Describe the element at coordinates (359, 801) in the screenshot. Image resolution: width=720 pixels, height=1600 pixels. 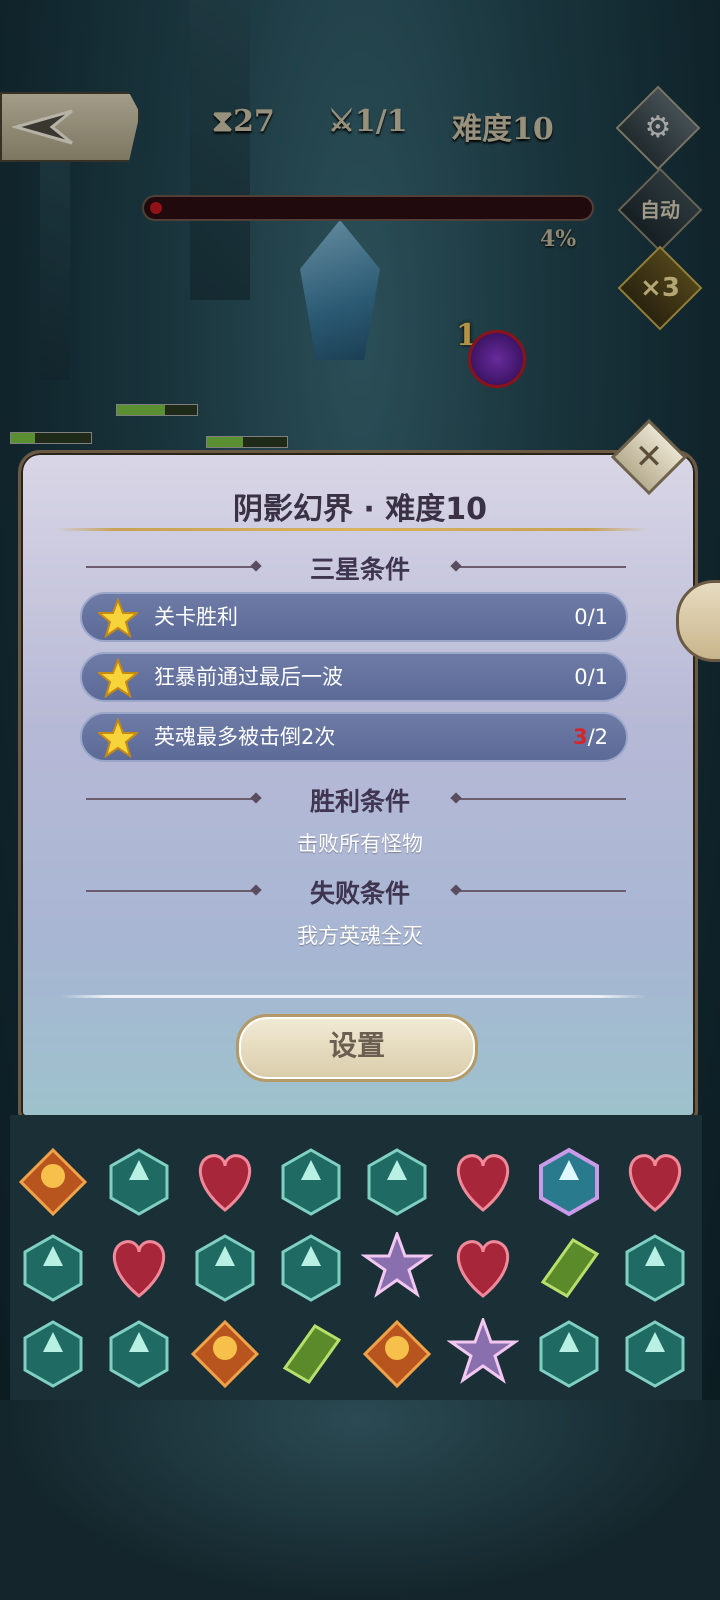
I see `victory-heading: 胜利条件` at that location.